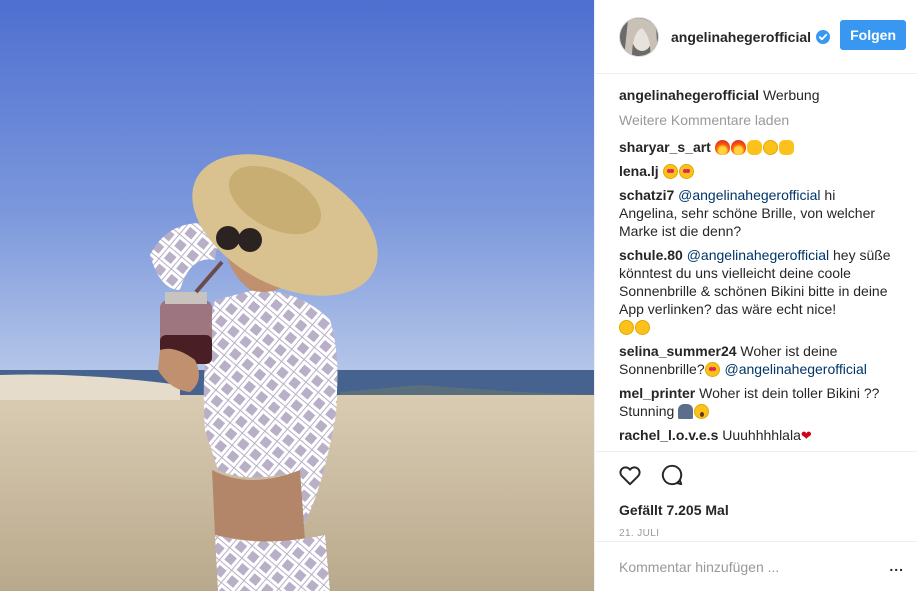 The height and width of the screenshot is (591, 917). Describe the element at coordinates (759, 435) in the screenshot. I see `comment-text: Uuuhhhhlala` at that location.